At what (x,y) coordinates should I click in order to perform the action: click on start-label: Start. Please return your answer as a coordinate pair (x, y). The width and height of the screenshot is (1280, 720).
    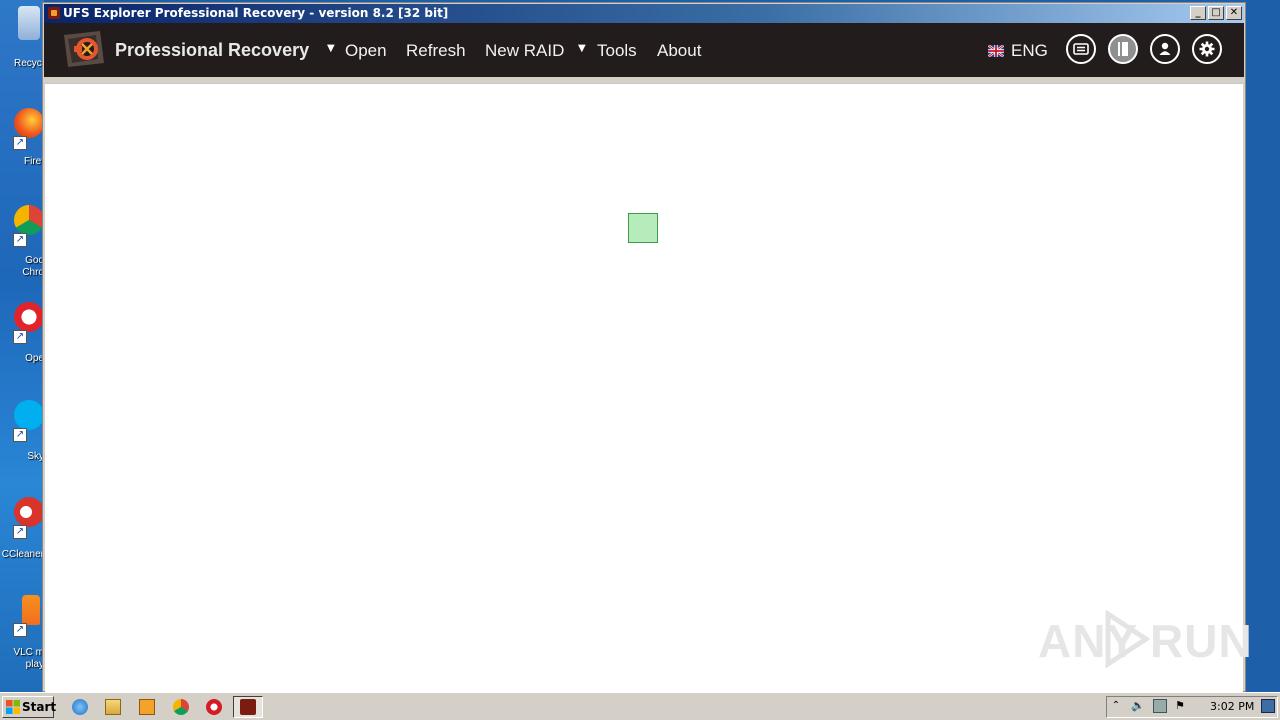
    Looking at the image, I should click on (39, 707).